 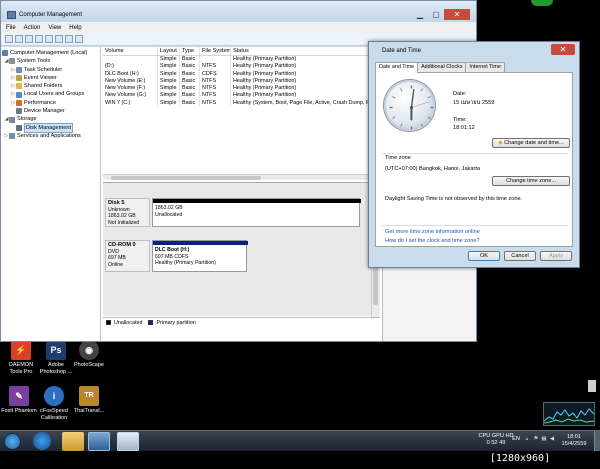 I want to click on properties-icon, so click(x=59, y=39).